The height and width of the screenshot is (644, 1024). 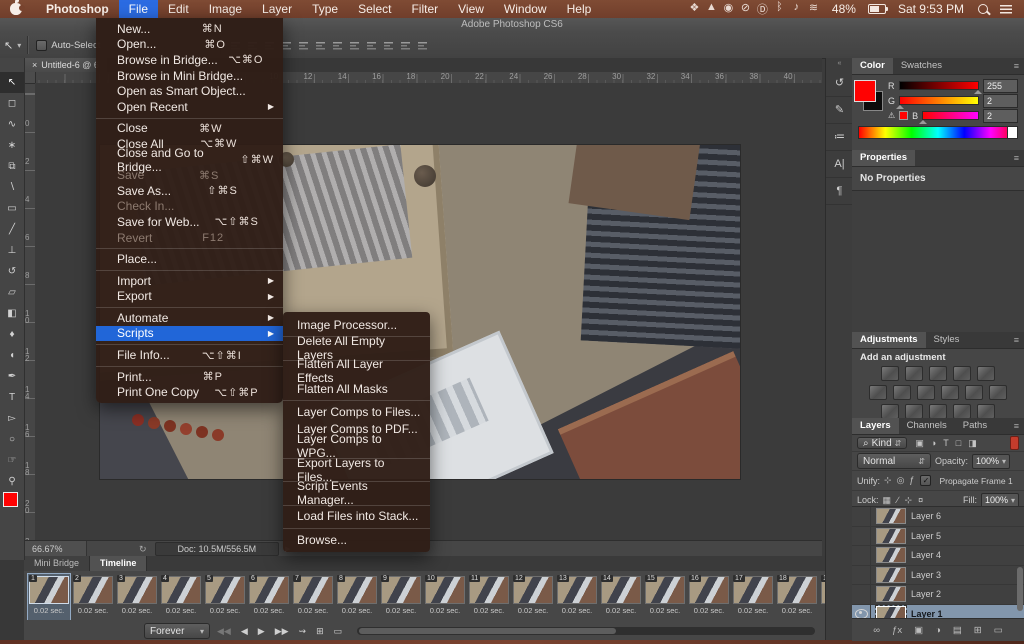 I want to click on delete-layer-icon: ▭, so click(x=998, y=630).